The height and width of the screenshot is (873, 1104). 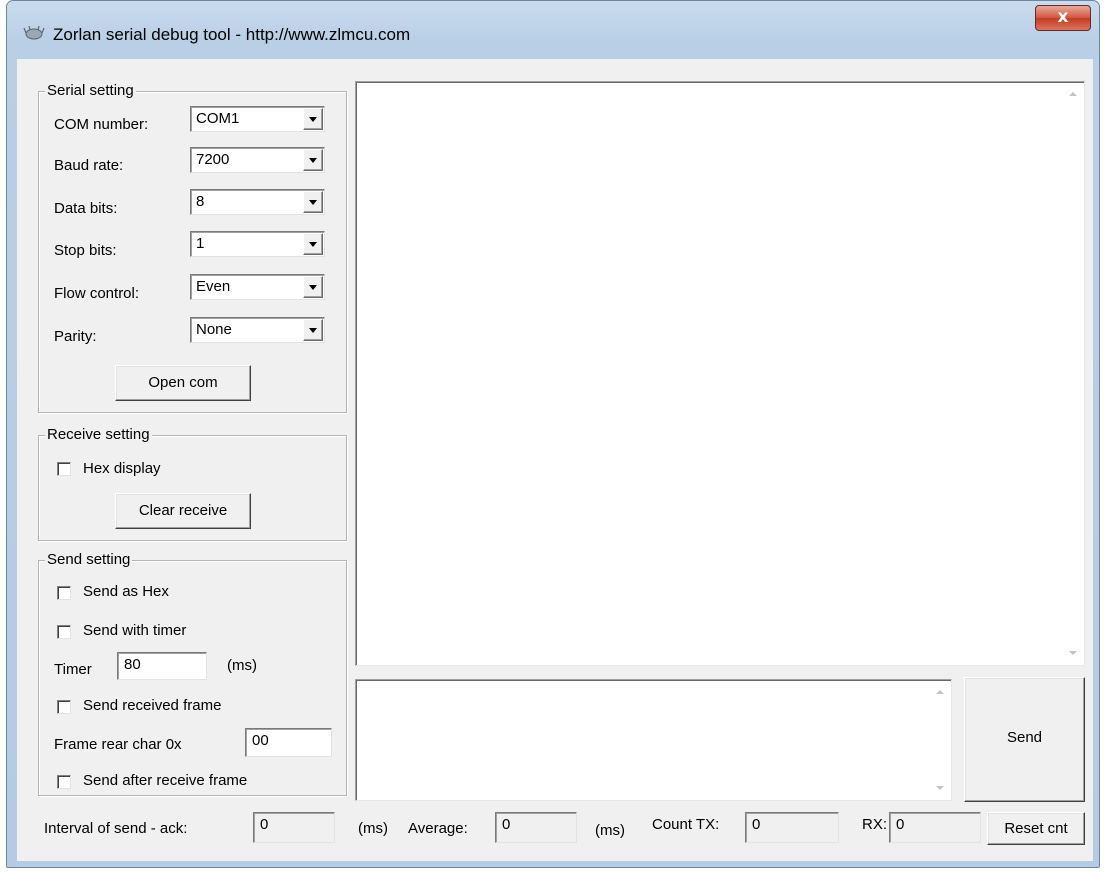 What do you see at coordinates (97, 293) in the screenshot?
I see `flow-control-label: Flow control:` at bounding box center [97, 293].